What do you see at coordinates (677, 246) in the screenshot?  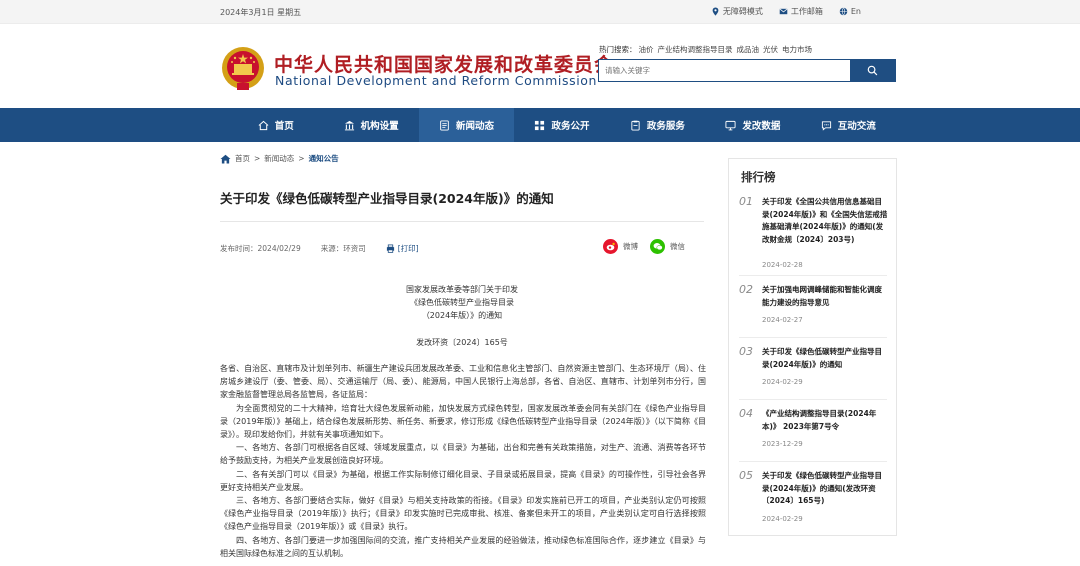 I see `share-wechat-label: 微信` at bounding box center [677, 246].